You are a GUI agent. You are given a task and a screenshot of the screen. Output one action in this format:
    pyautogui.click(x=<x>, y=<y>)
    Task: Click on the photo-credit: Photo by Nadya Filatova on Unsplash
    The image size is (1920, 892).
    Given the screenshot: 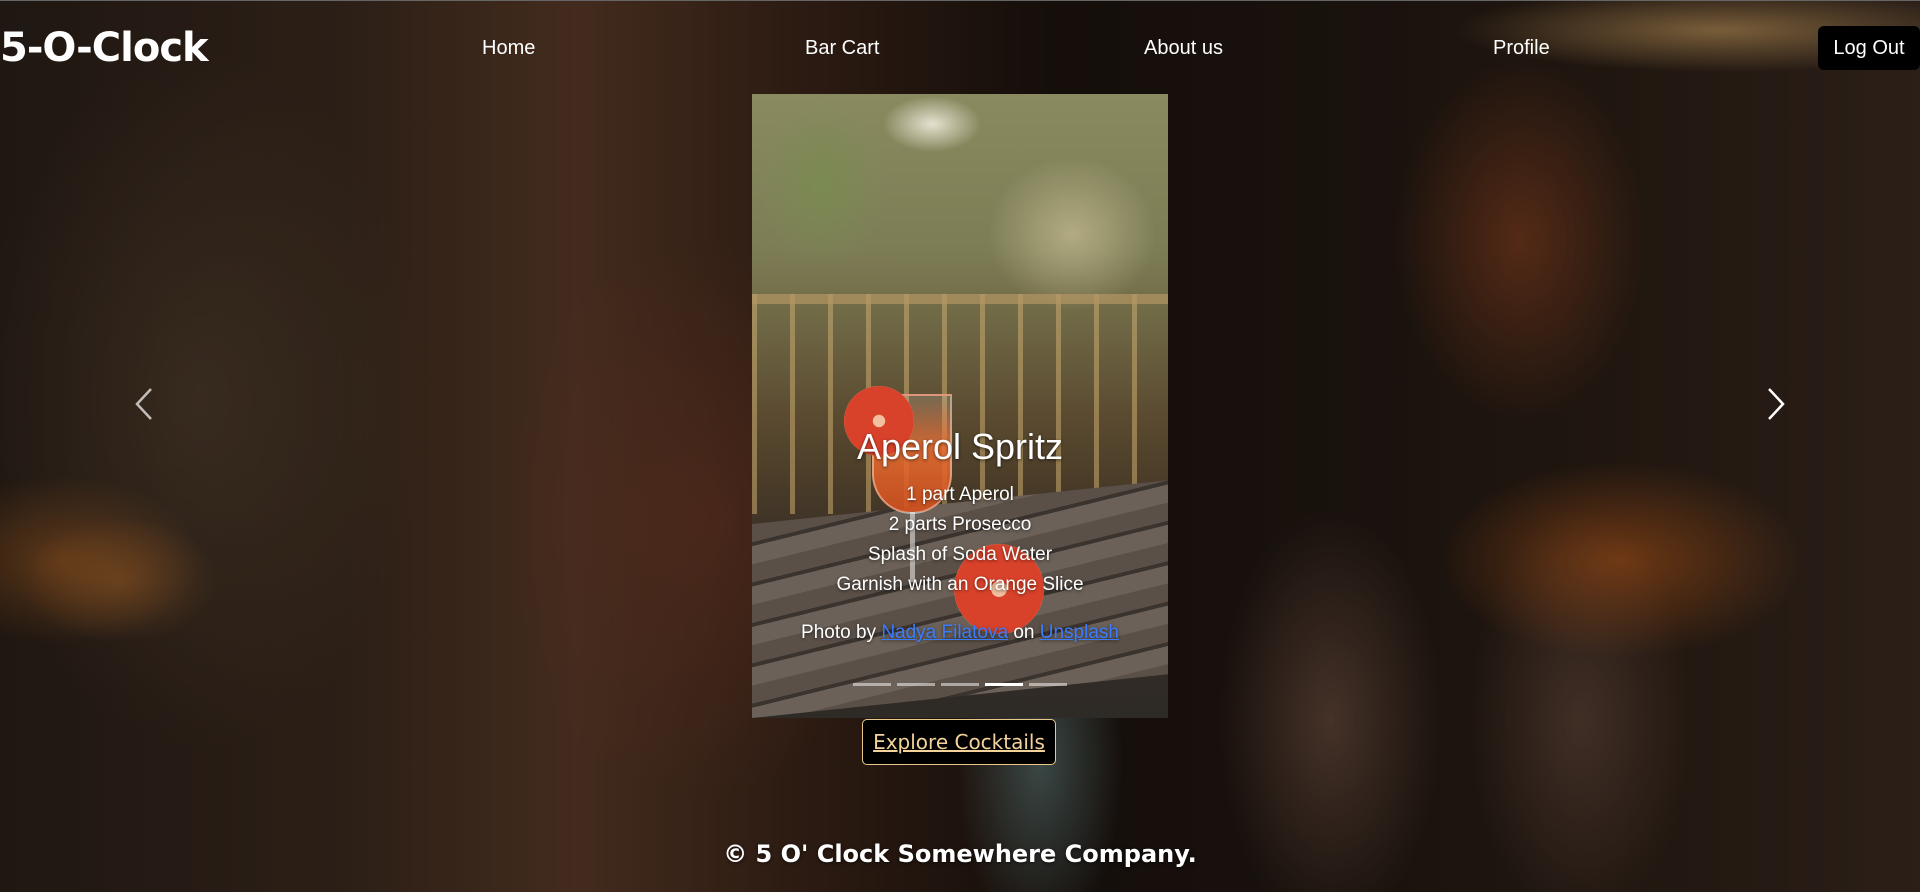 What is the action you would take?
    pyautogui.click(x=960, y=633)
    